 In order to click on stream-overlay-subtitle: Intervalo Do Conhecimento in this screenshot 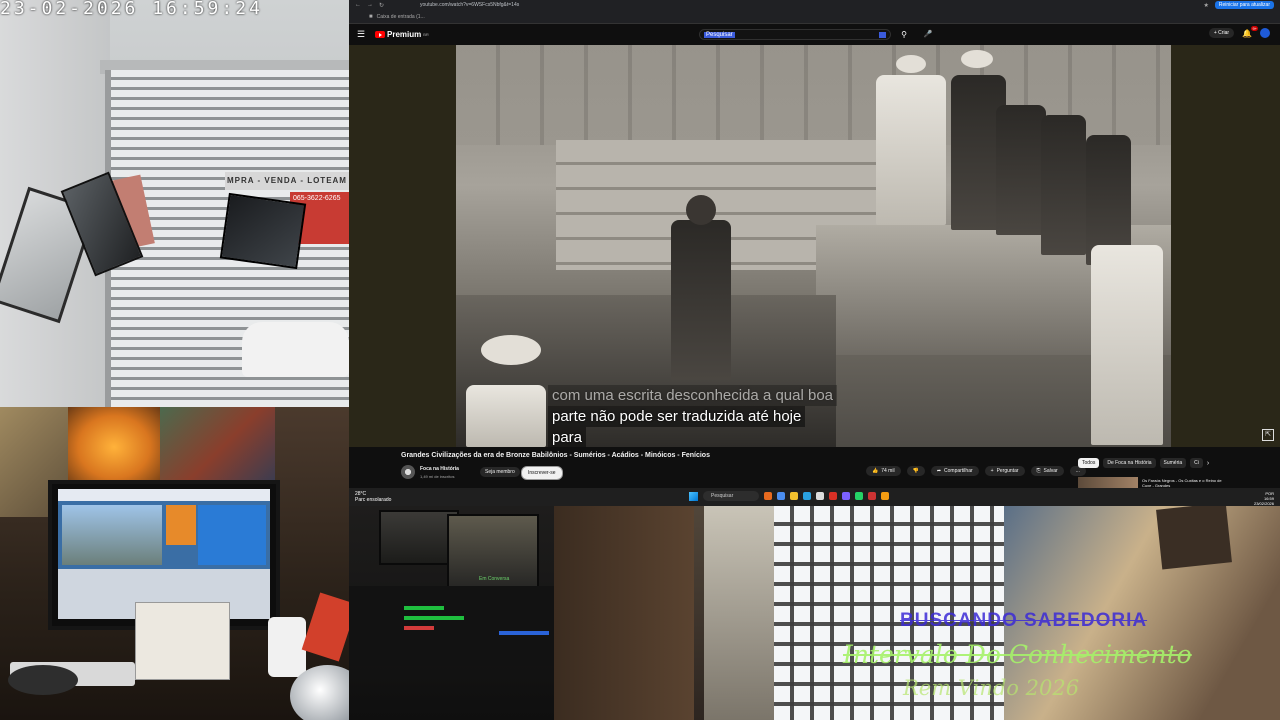, I will do `click(1017, 654)`.